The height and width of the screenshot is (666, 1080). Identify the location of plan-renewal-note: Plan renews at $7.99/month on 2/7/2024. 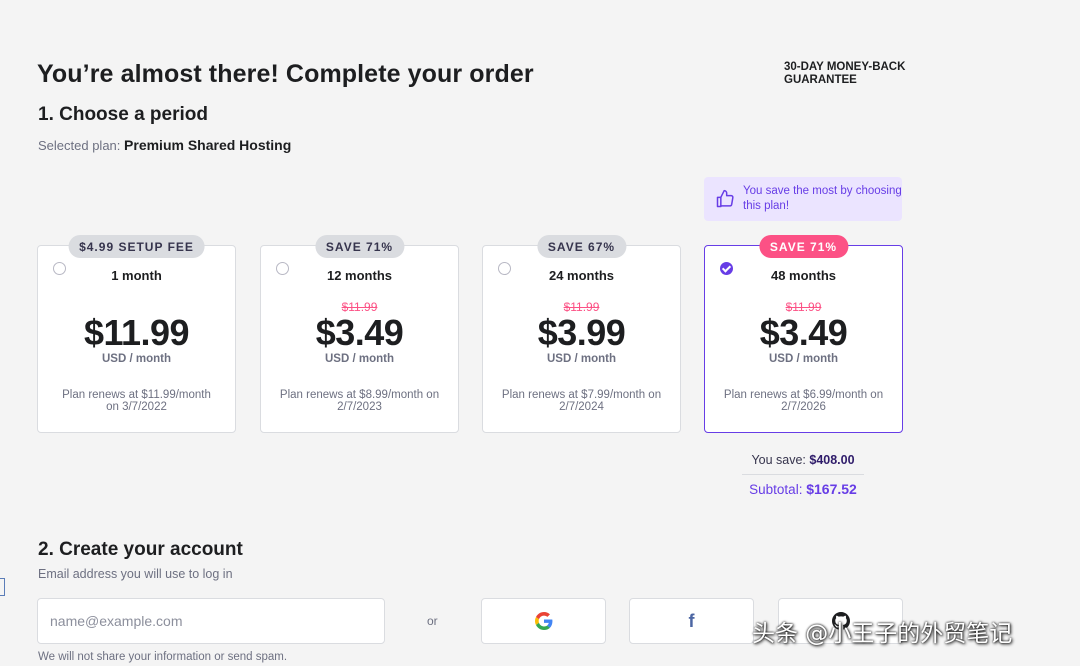
(581, 401).